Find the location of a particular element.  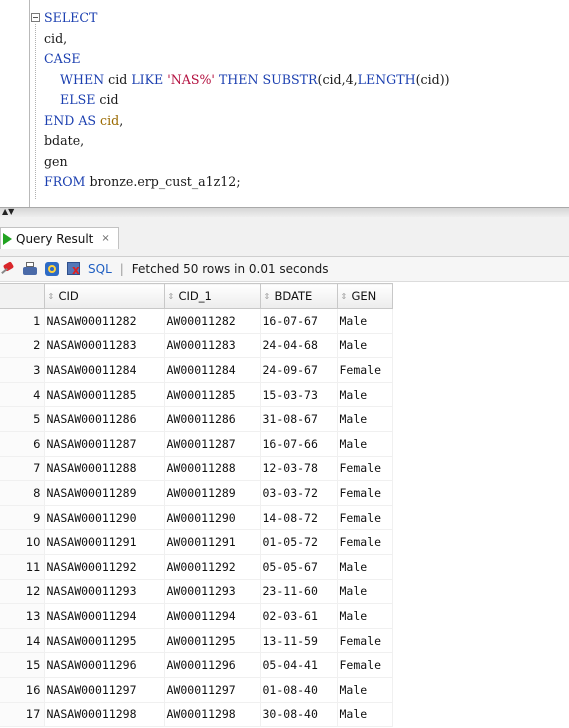

table-row: 10 NASAW00011291 AW00011291 01-05-72 Female is located at coordinates (196, 542).